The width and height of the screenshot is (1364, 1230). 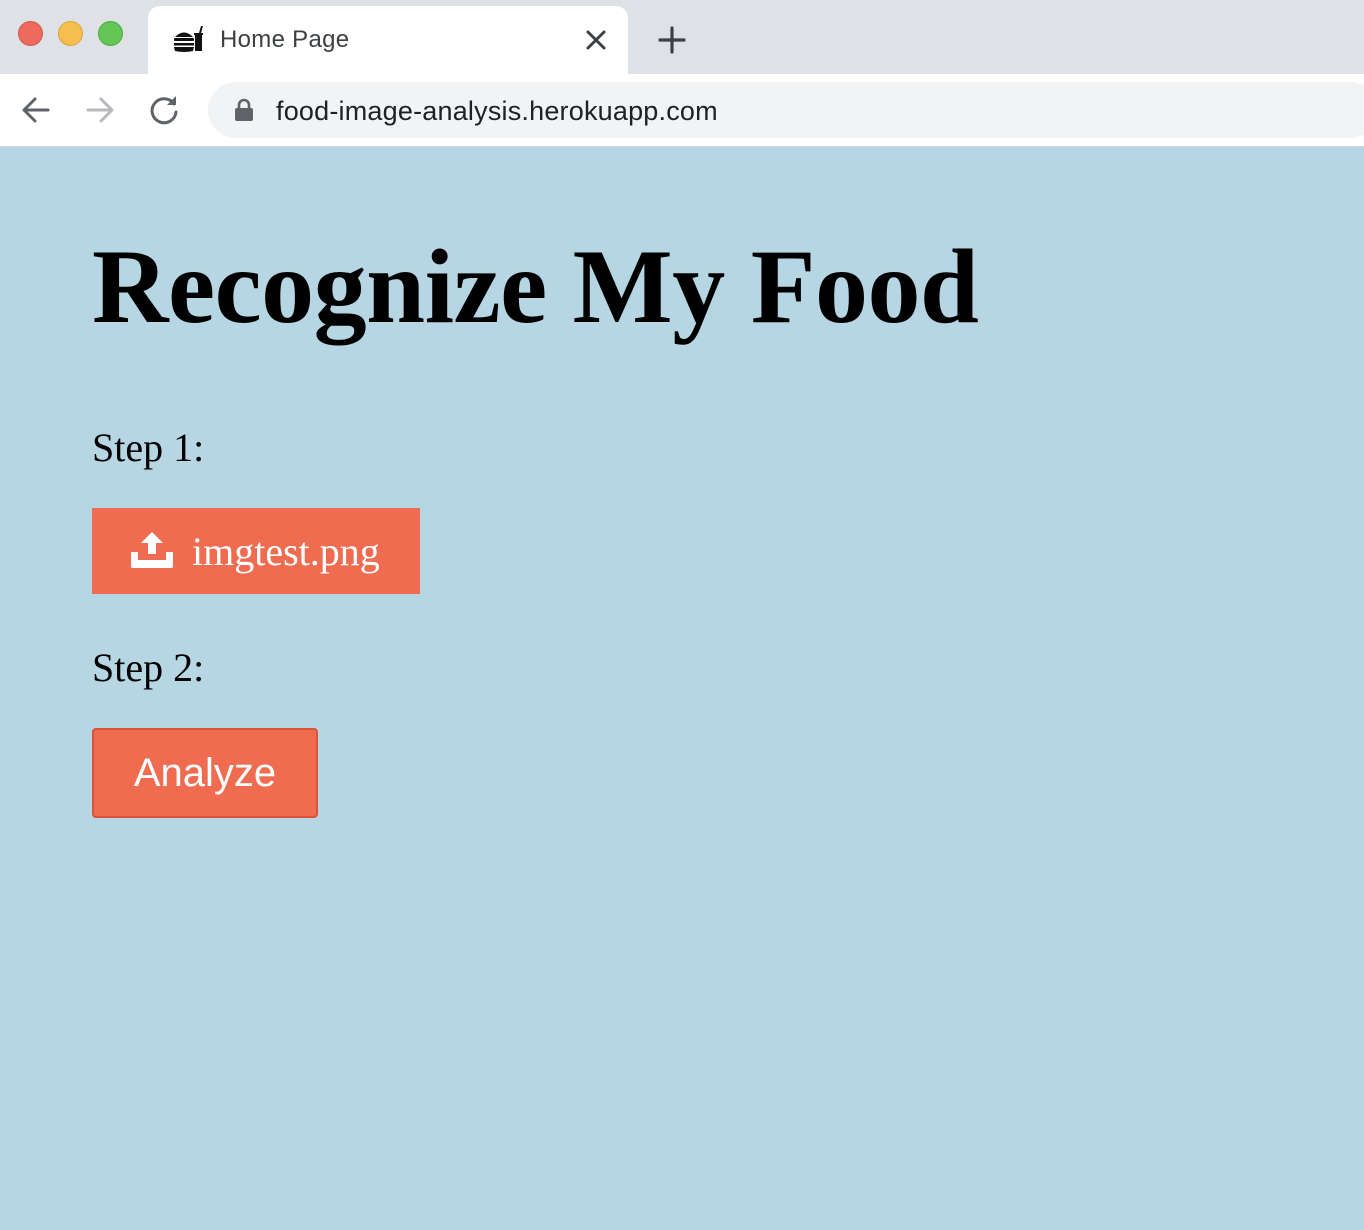 What do you see at coordinates (164, 110) in the screenshot?
I see `reload-icon` at bounding box center [164, 110].